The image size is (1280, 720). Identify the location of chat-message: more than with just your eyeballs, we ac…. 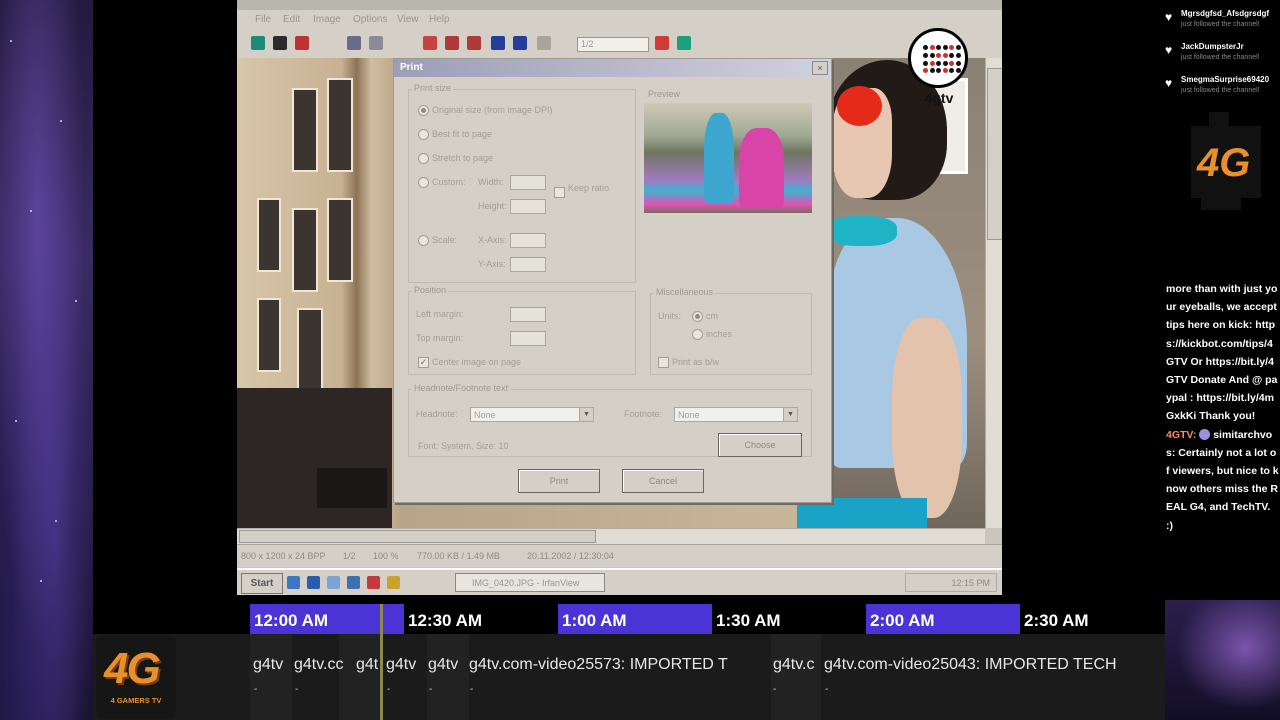
(1222, 353).